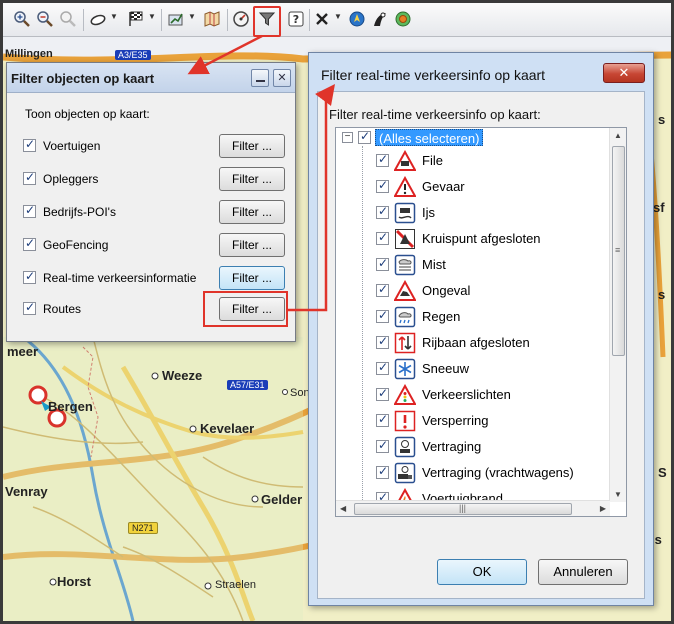 This screenshot has width=674, height=624. I want to click on arrow-to-traffic-dialog, so click(311, 198).